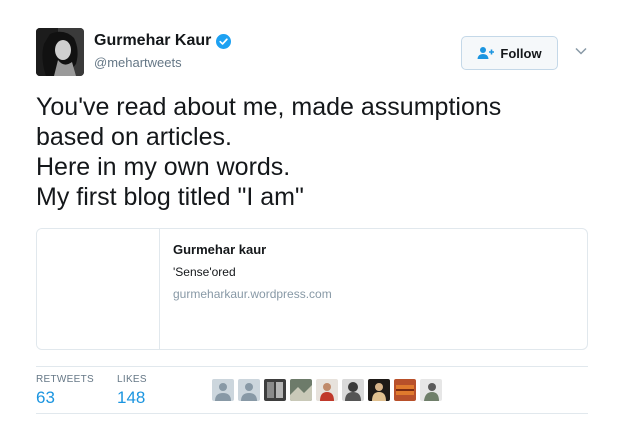  What do you see at coordinates (220, 249) in the screenshot?
I see `card-title: Gurmehar kaur` at bounding box center [220, 249].